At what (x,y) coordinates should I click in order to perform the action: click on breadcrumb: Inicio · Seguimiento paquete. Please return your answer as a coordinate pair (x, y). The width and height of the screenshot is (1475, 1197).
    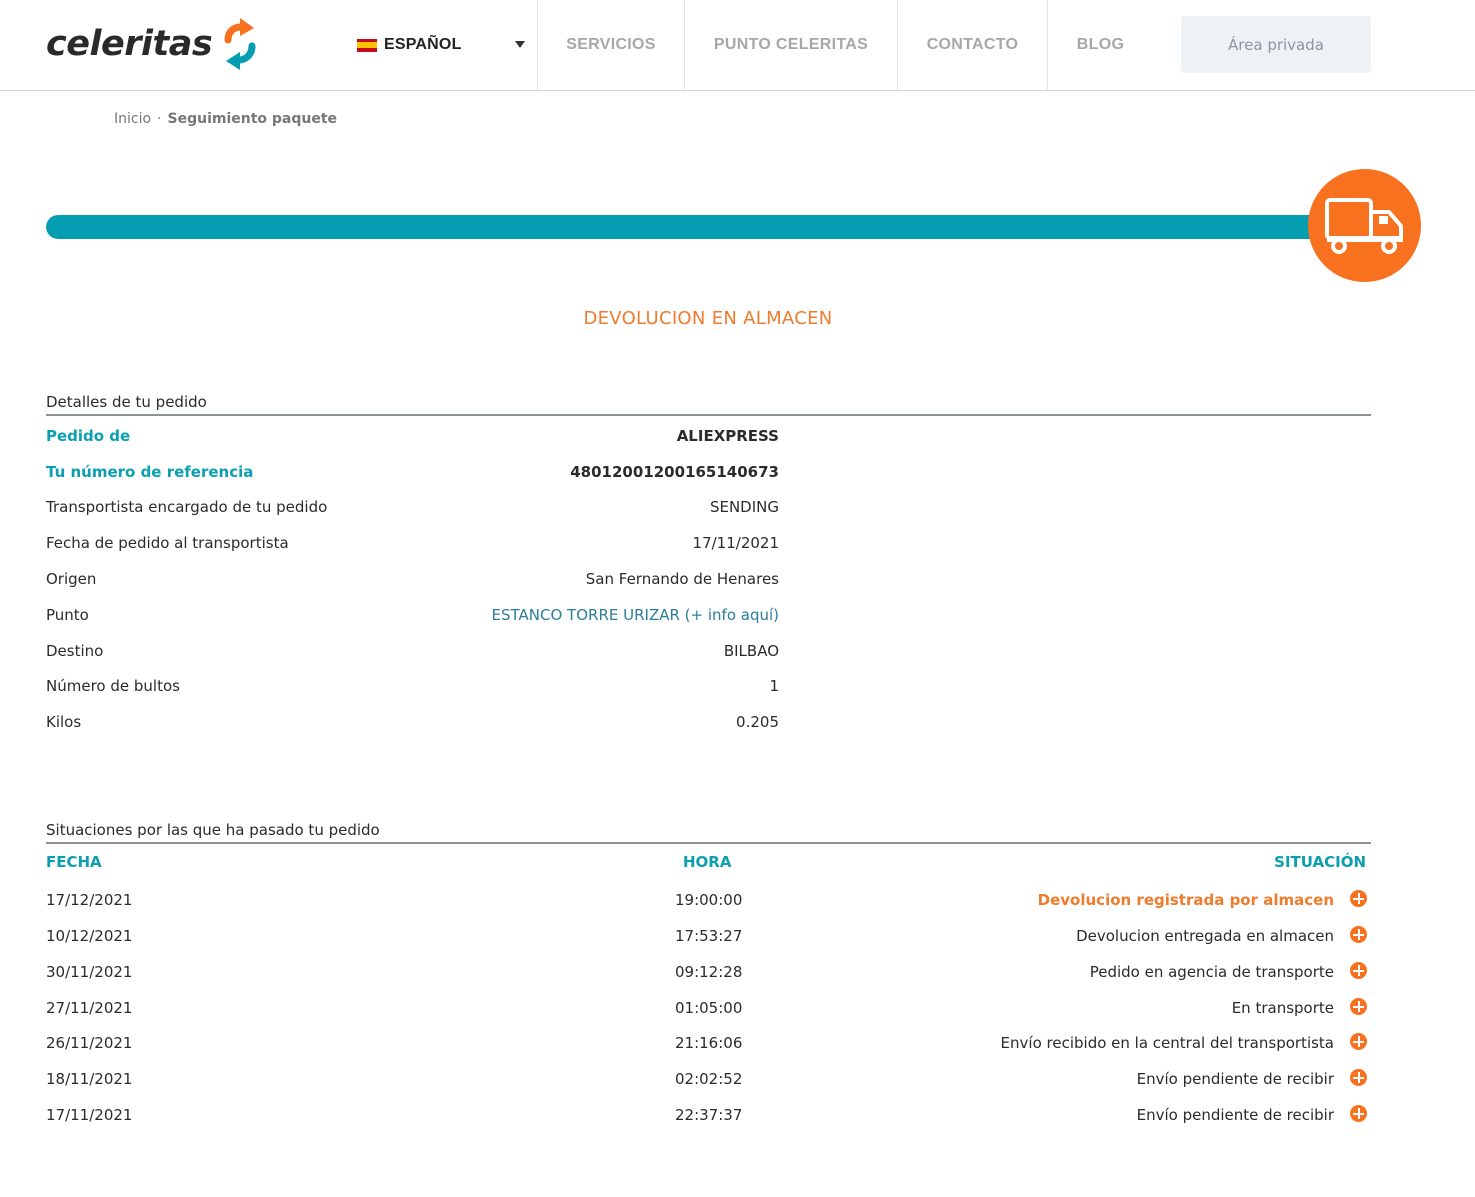
    Looking at the image, I should click on (225, 119).